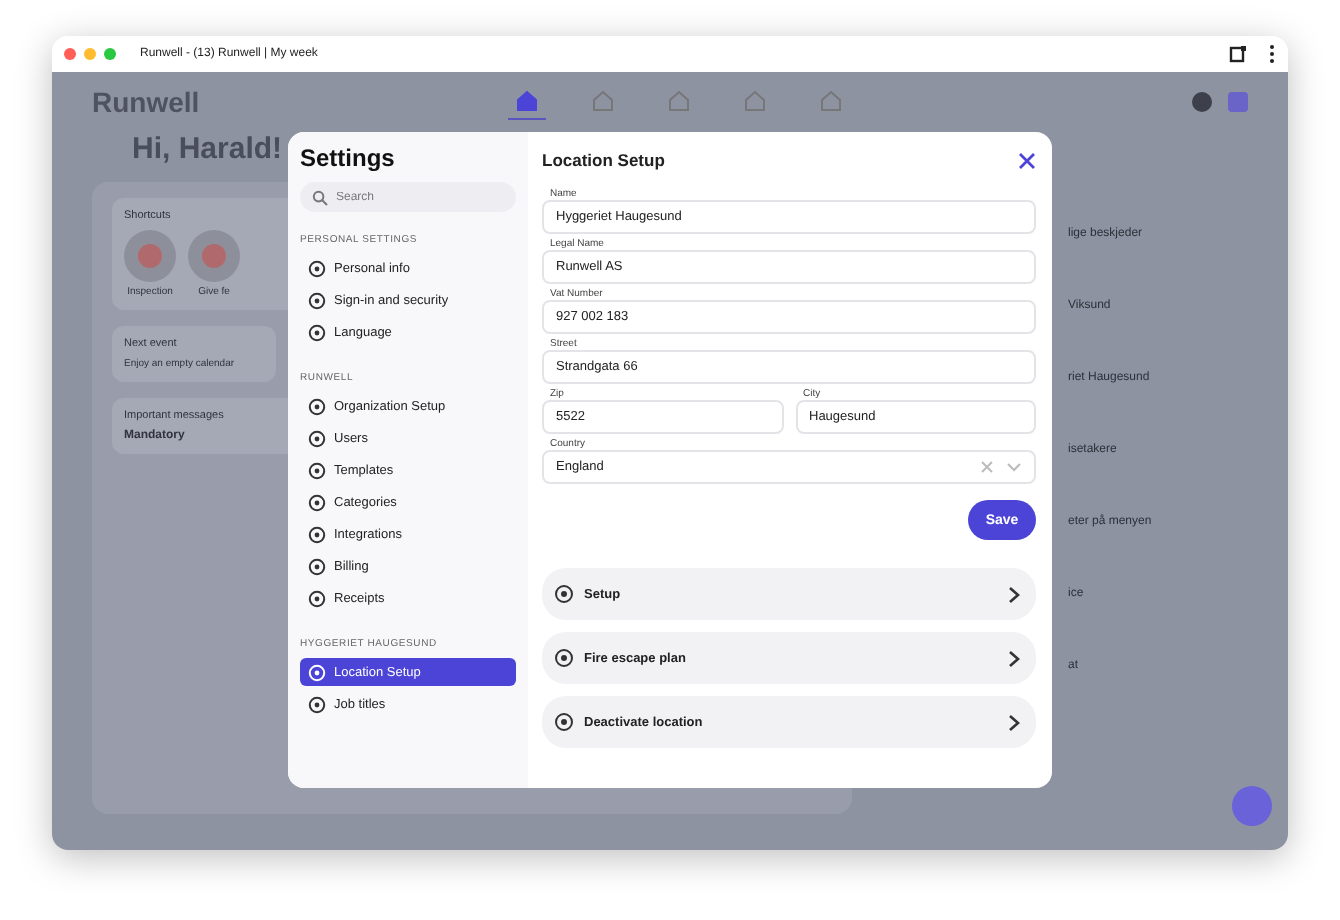 This screenshot has height=920, width=1340. I want to click on search-icon, so click(320, 197).